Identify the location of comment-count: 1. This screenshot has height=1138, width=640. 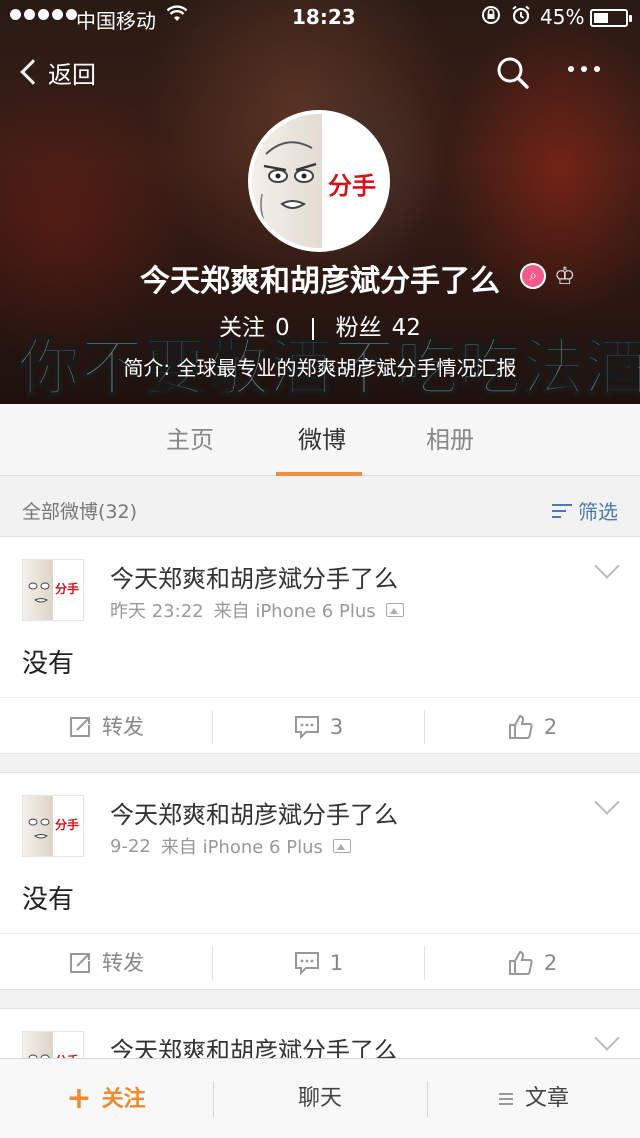
(336, 963).